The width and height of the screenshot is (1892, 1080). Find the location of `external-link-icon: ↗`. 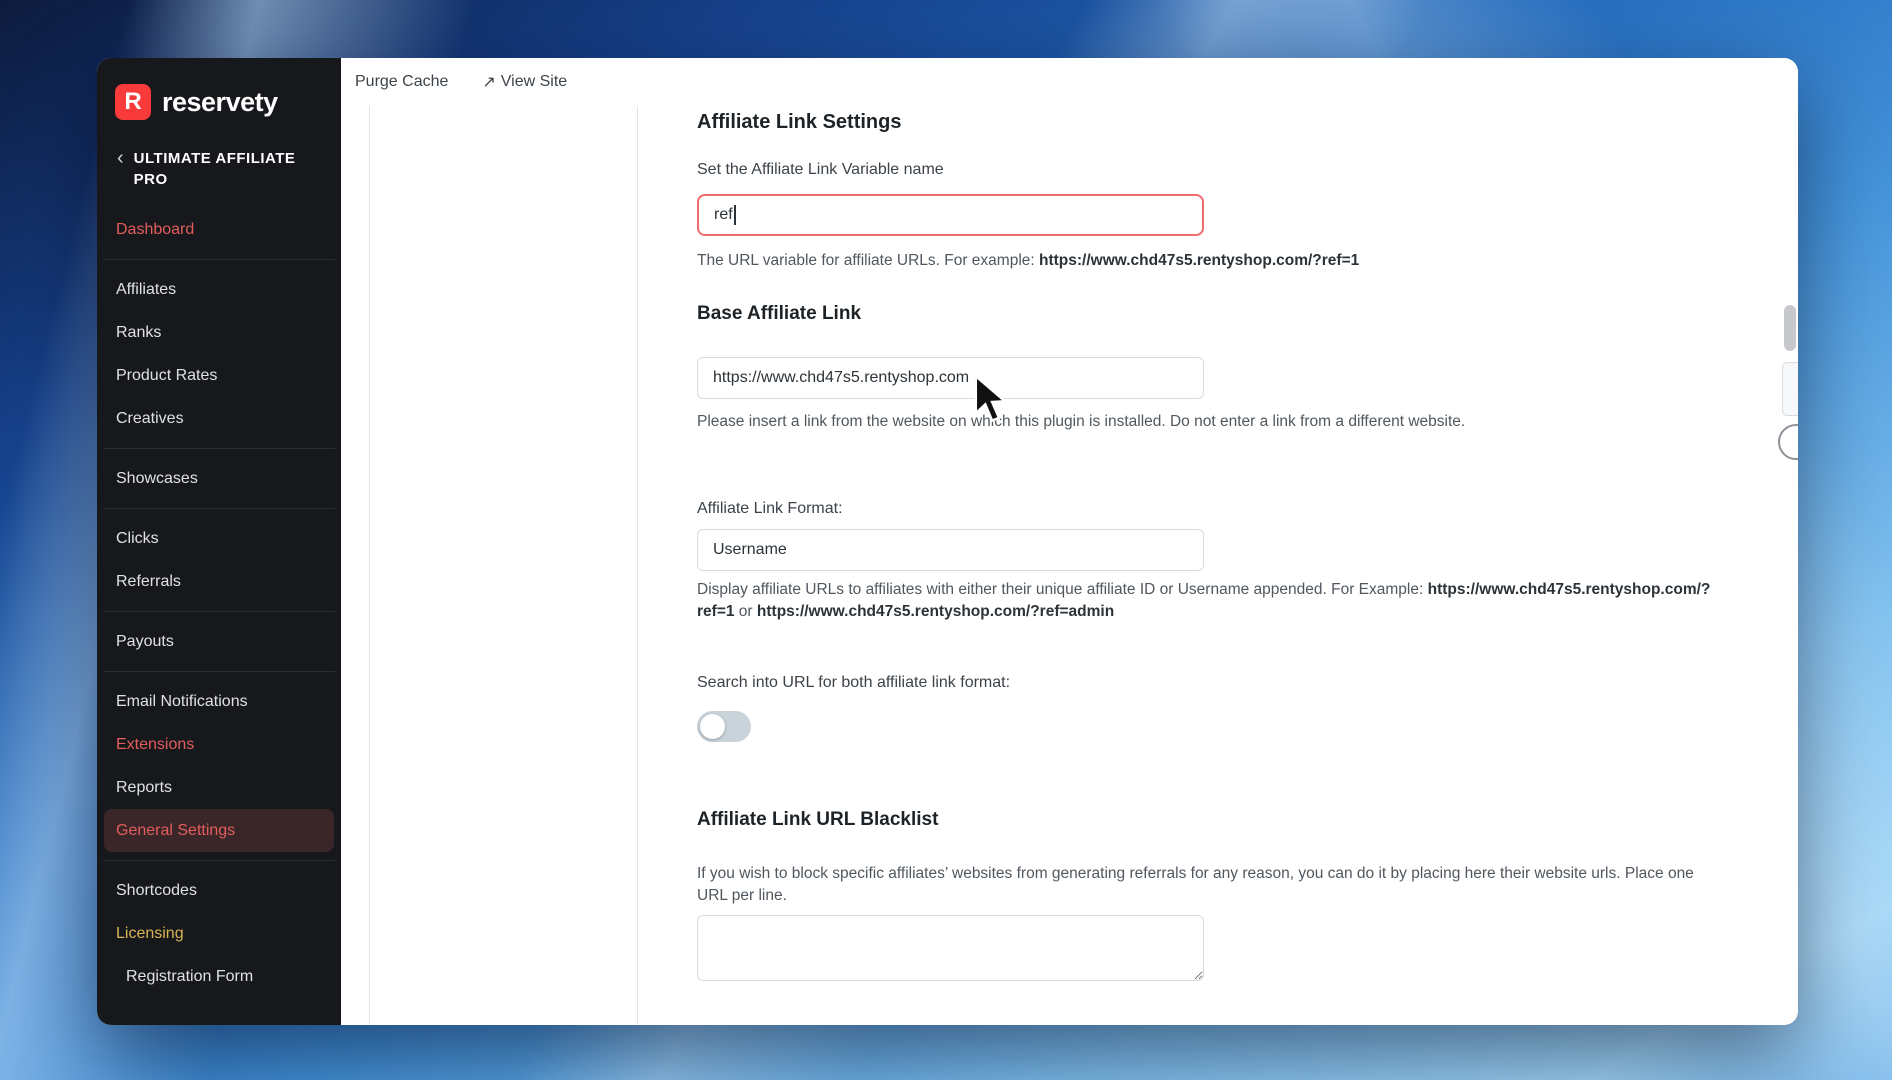

external-link-icon: ↗ is located at coordinates (489, 82).